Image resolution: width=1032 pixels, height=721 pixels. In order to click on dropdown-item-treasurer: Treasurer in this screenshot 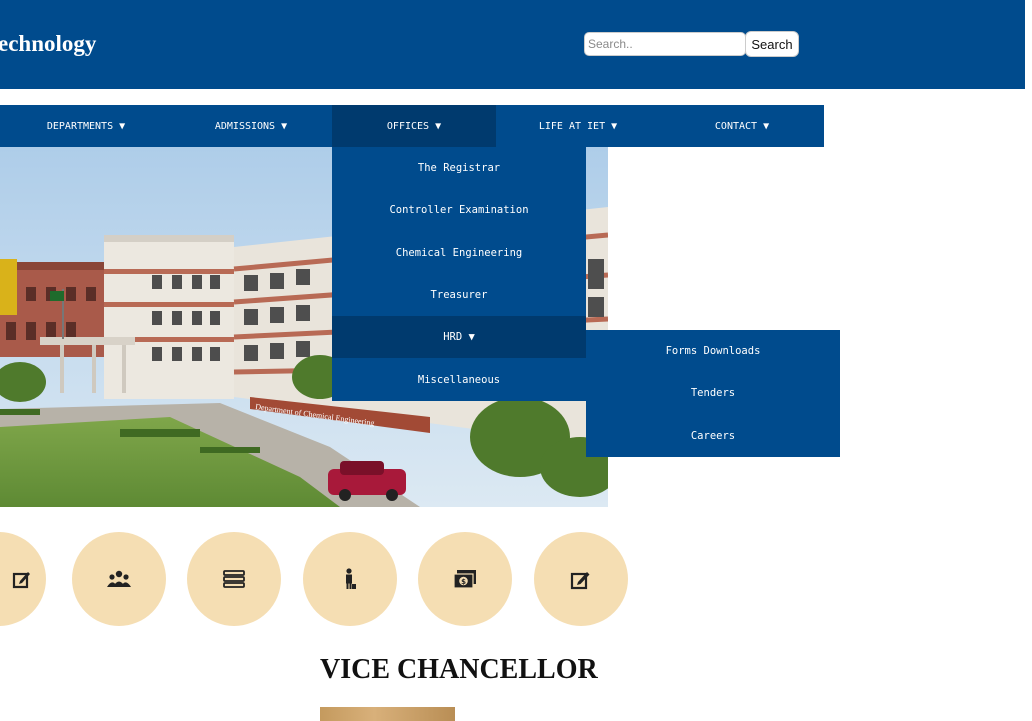, I will do `click(459, 295)`.